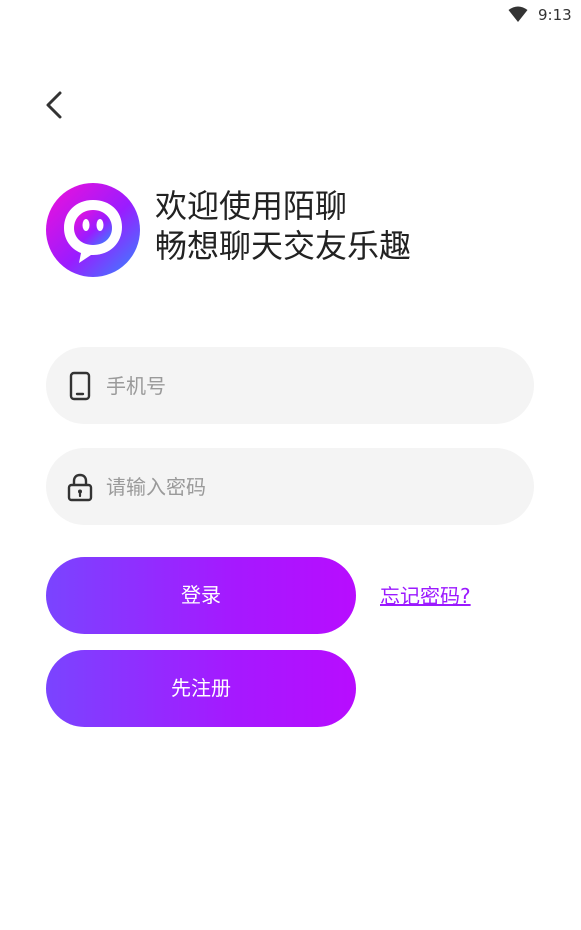  What do you see at coordinates (425, 596) in the screenshot?
I see `forgot-password-link: 忘记密码?` at bounding box center [425, 596].